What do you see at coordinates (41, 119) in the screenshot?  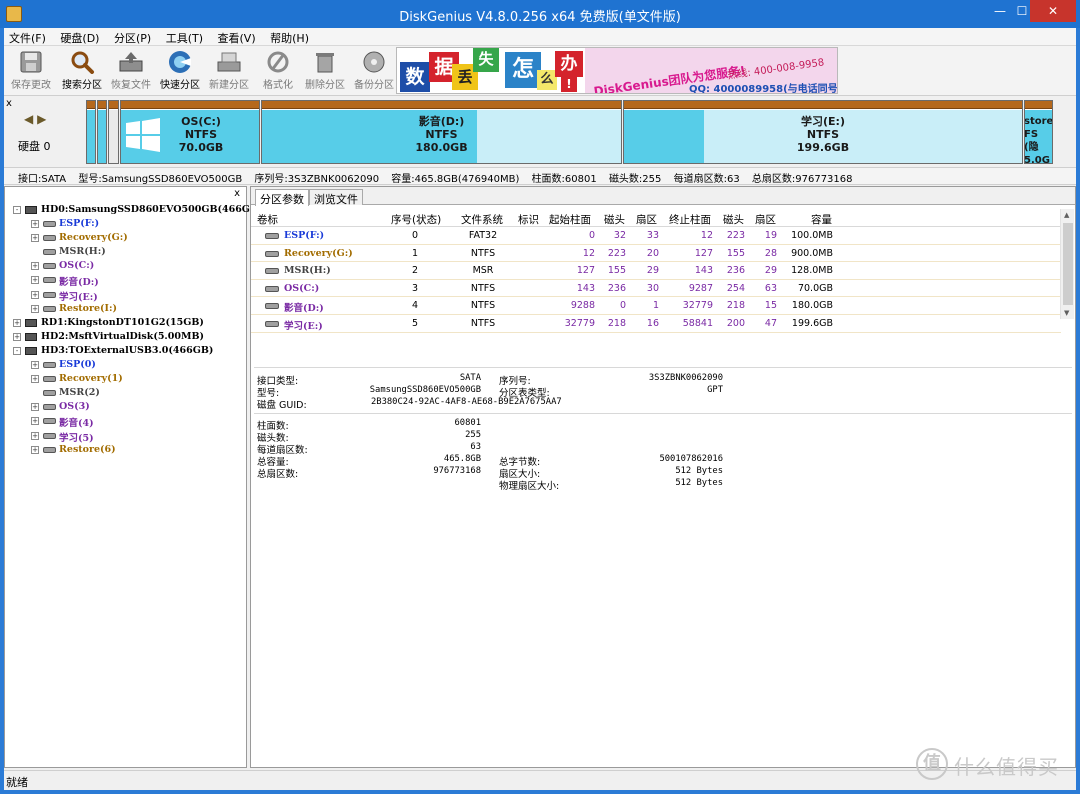 I see `nav-right-icon: ▶` at bounding box center [41, 119].